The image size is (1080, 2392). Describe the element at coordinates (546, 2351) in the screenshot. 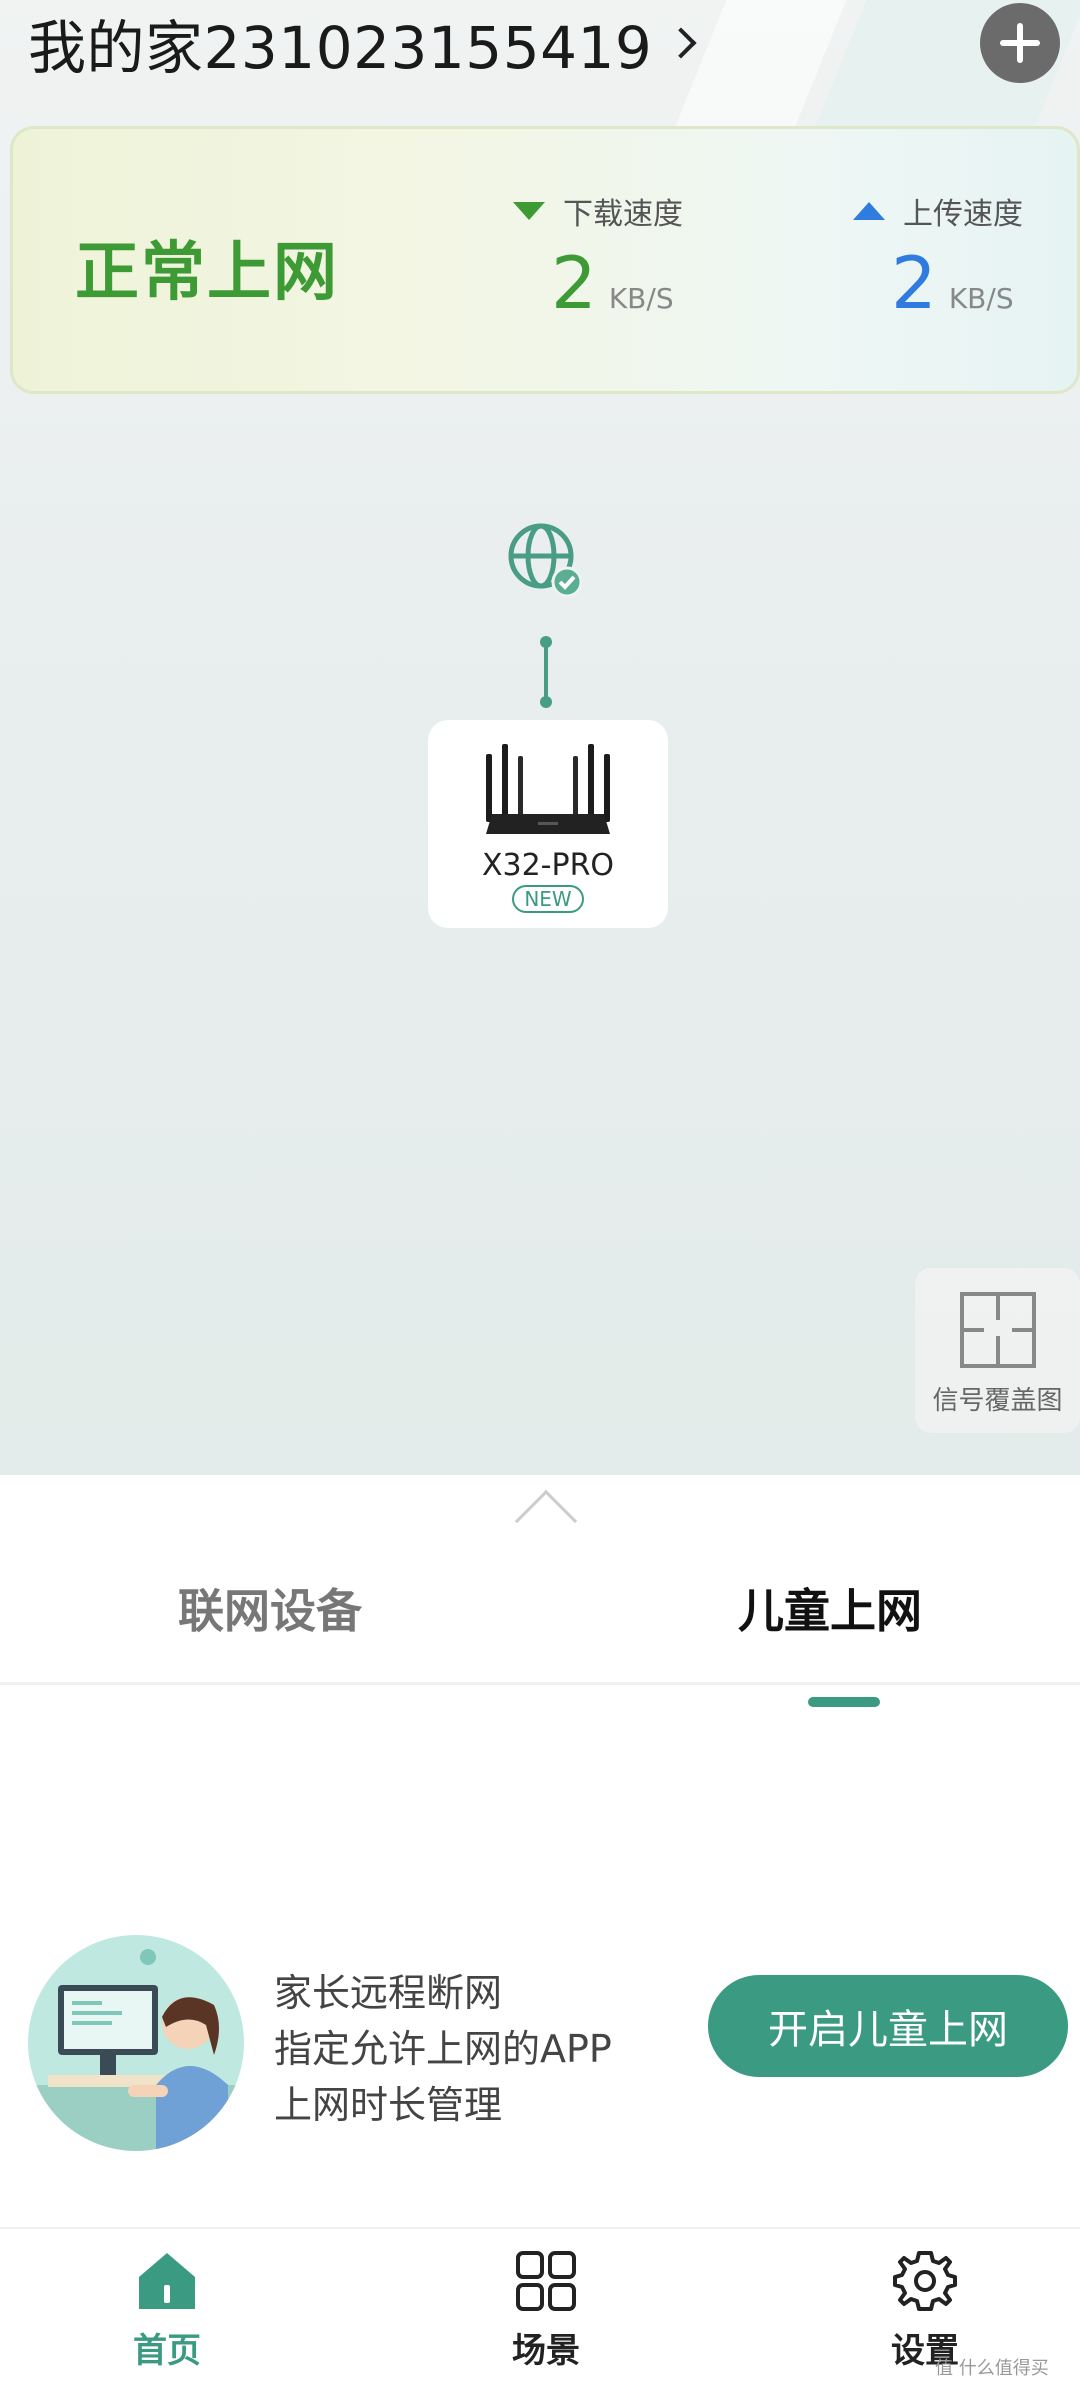

I see `nav-scenes-label: 场景` at that location.